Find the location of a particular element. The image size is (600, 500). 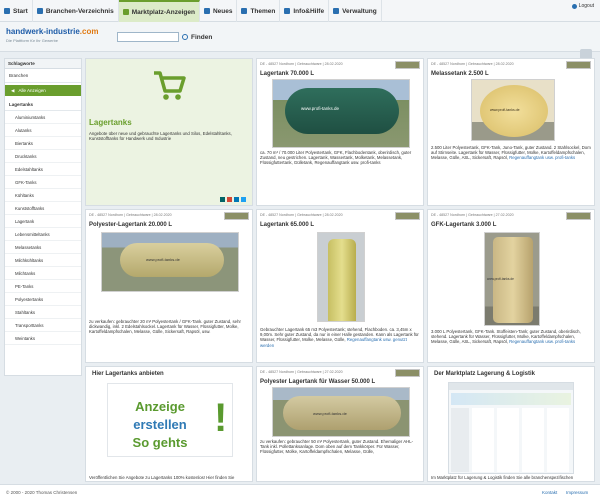

tab-themen: Themen is located at coordinates (259, 11).